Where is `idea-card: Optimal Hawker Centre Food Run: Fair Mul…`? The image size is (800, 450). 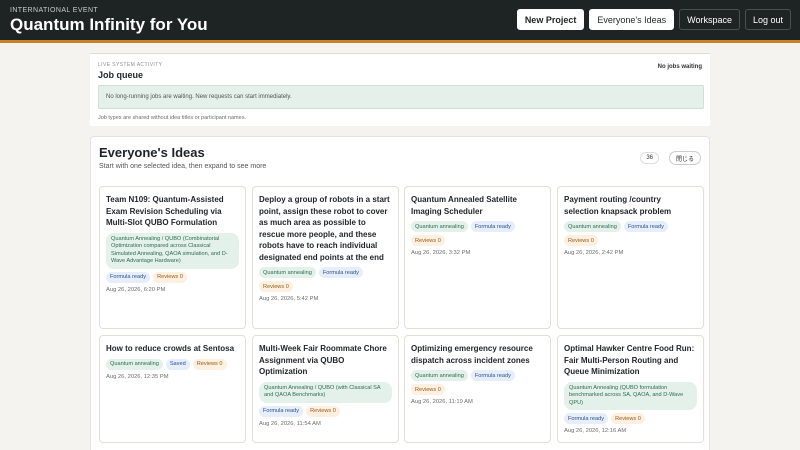
idea-card: Optimal Hawker Centre Food Run: Fair Mul… is located at coordinates (630, 389).